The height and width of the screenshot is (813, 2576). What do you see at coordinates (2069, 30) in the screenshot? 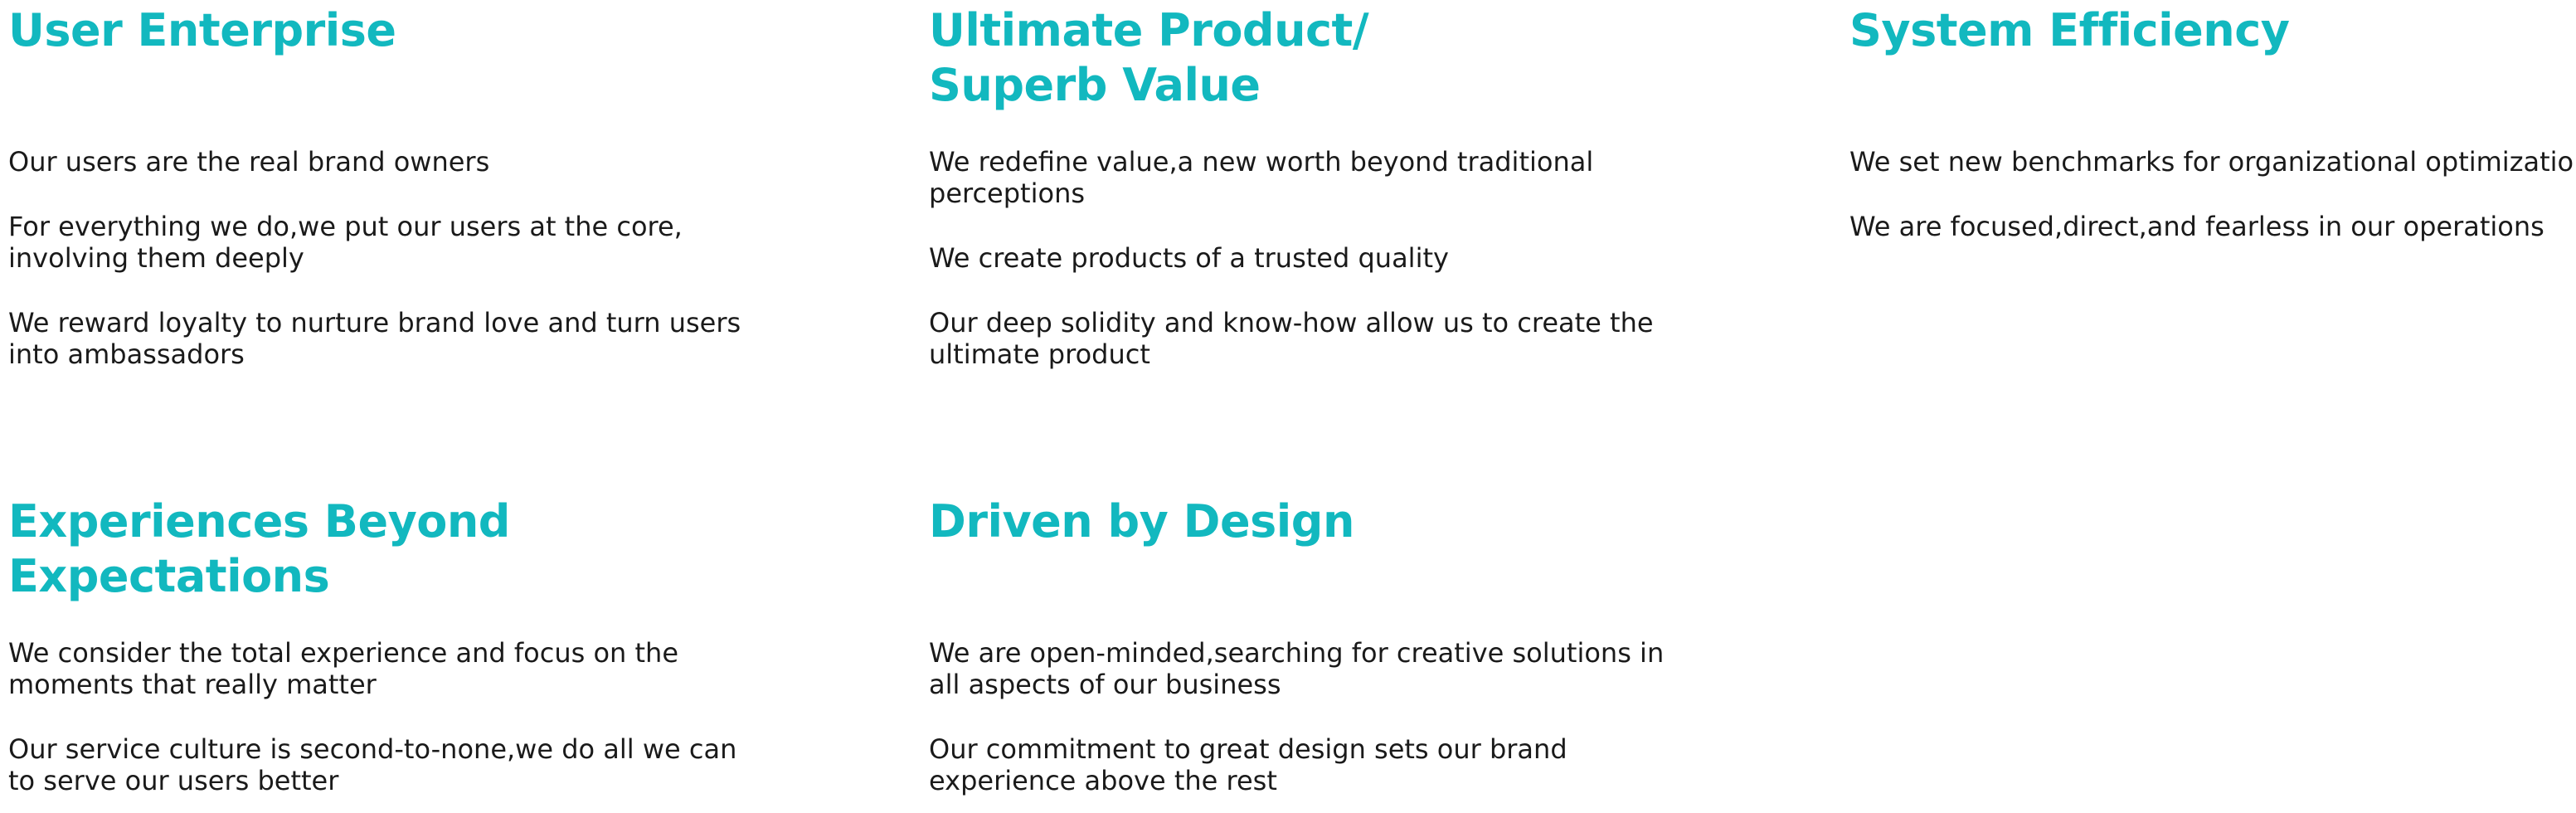
I see `value-card-title-line: System Efficiency` at bounding box center [2069, 30].